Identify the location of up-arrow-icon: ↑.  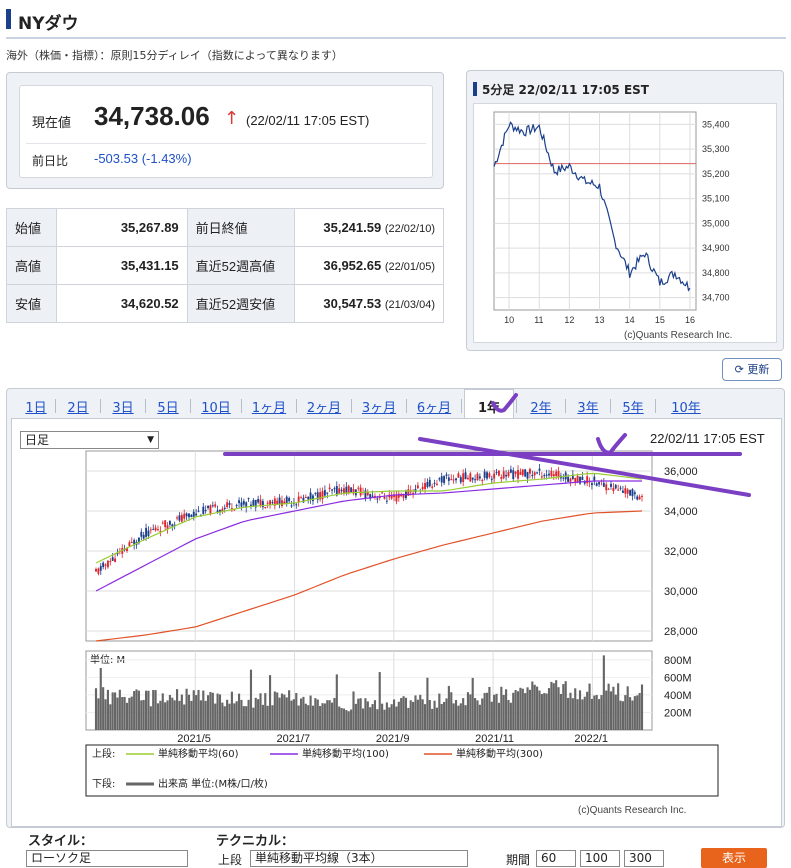
(232, 118).